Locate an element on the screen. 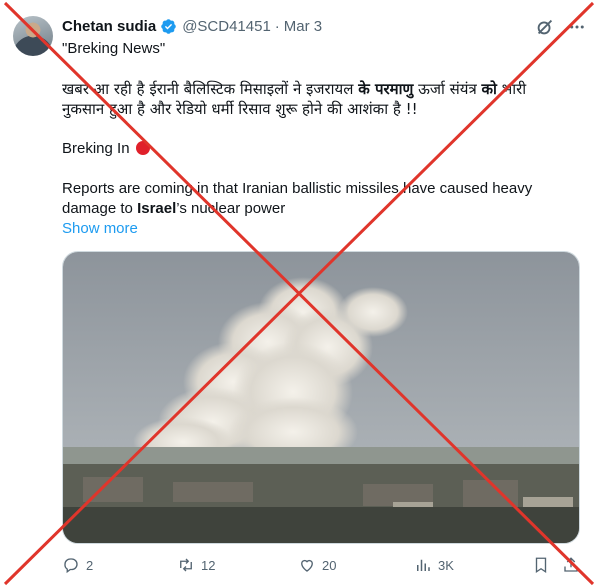  like-count: 20 is located at coordinates (329, 565).